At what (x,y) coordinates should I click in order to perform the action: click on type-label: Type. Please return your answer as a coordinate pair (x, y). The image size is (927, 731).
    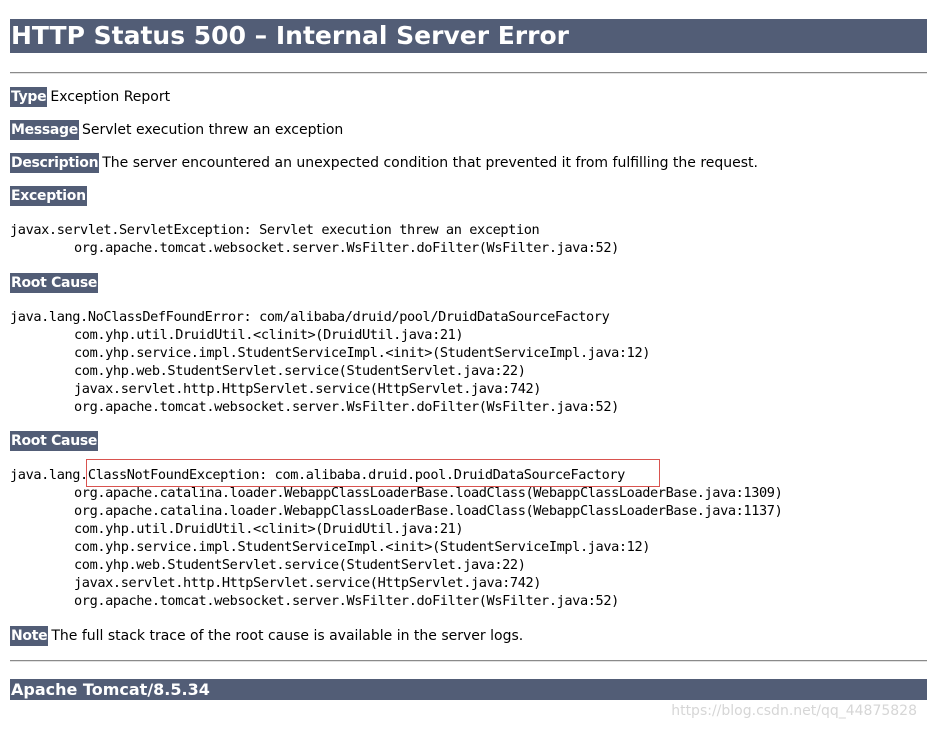
    Looking at the image, I should click on (29, 97).